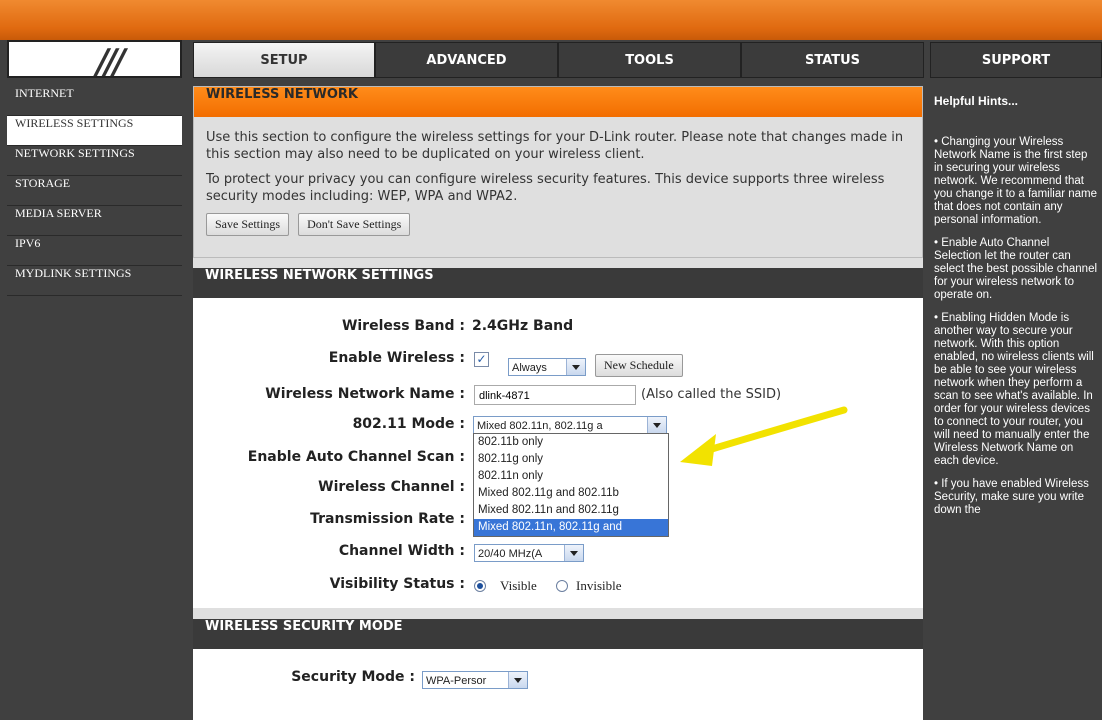  Describe the element at coordinates (354, 224) in the screenshot. I see `dont-save-settings-button: Don't Save Settings` at that location.